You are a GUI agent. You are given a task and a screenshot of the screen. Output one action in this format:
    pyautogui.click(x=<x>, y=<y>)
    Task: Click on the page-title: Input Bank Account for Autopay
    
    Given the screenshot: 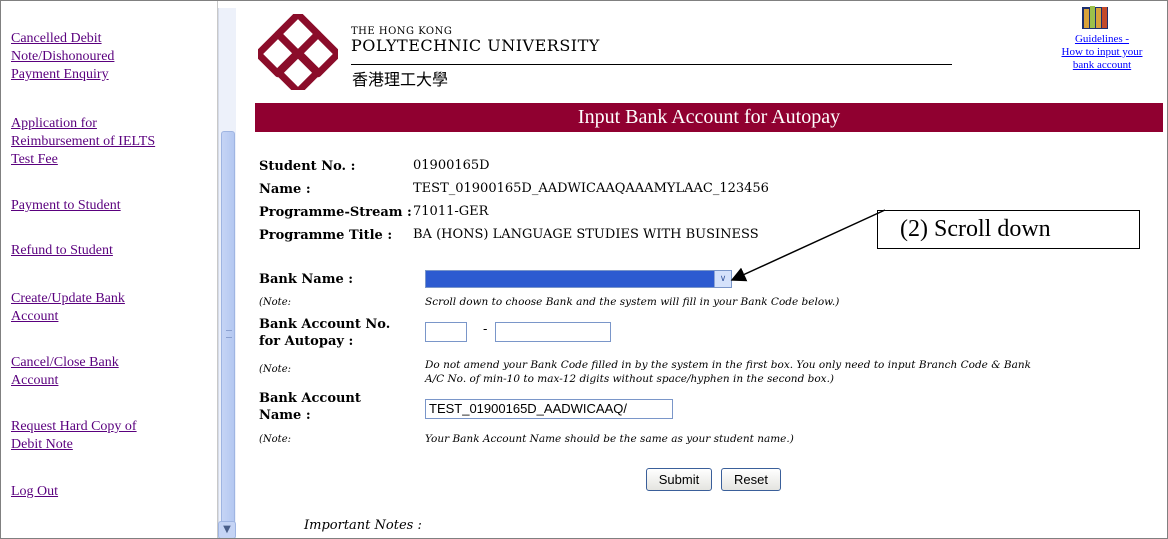 What is the action you would take?
    pyautogui.click(x=709, y=117)
    